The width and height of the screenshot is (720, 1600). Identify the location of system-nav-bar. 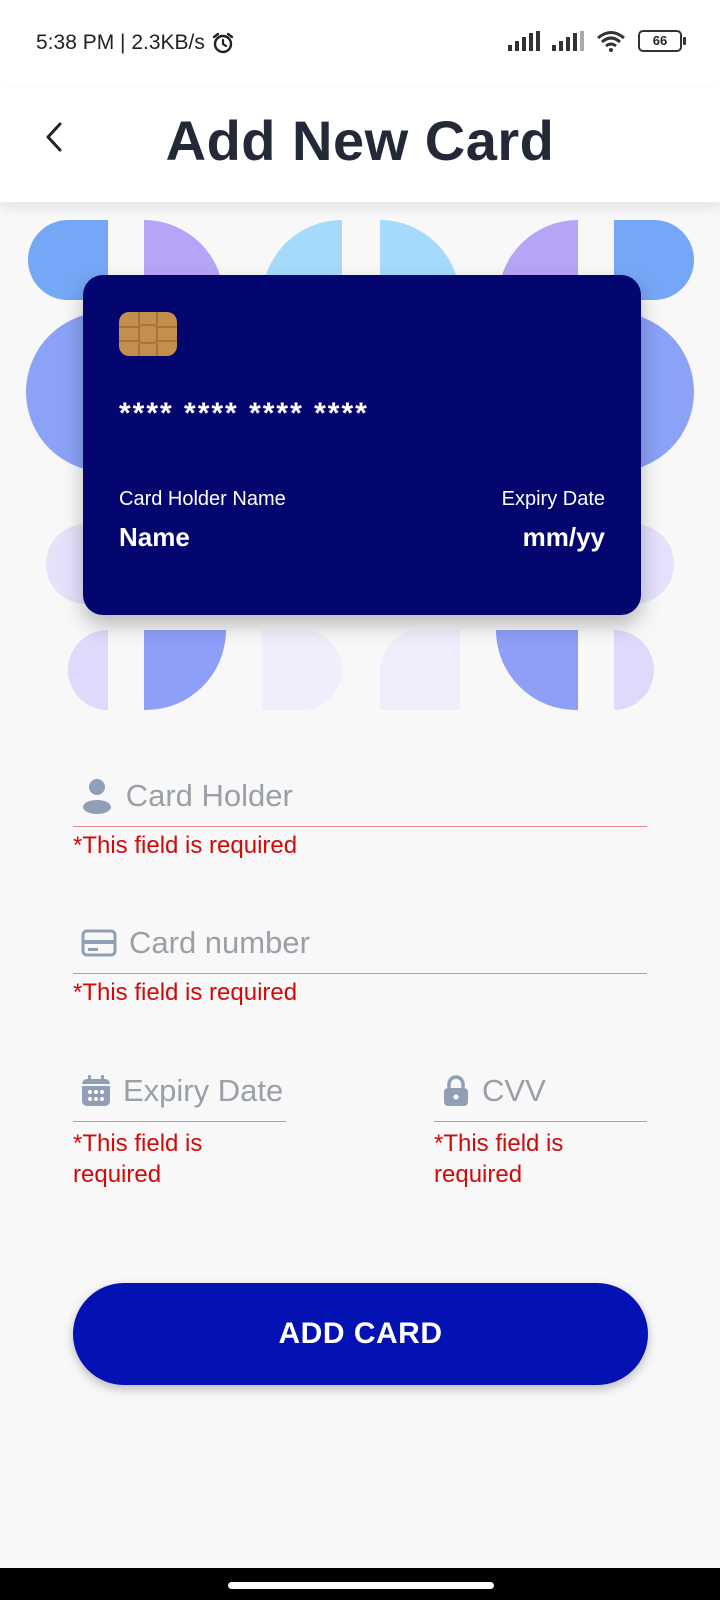
(360, 1584).